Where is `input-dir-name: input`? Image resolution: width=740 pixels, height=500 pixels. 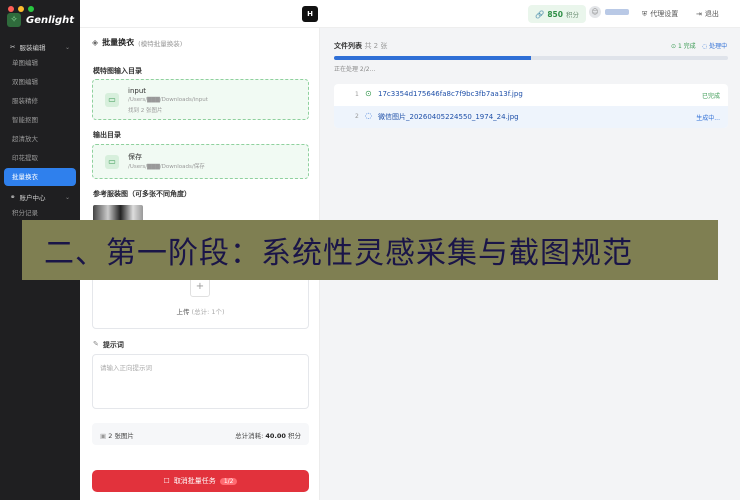 input-dir-name: input is located at coordinates (137, 91).